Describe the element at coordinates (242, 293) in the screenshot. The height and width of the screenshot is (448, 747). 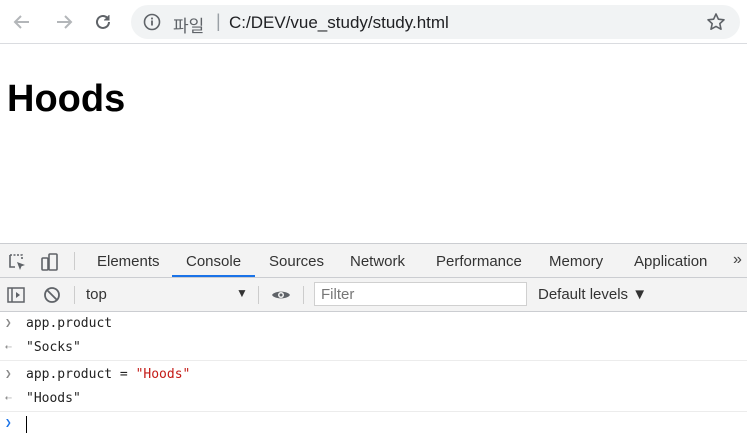
I see `context-dropdown-icon: ▼` at that location.